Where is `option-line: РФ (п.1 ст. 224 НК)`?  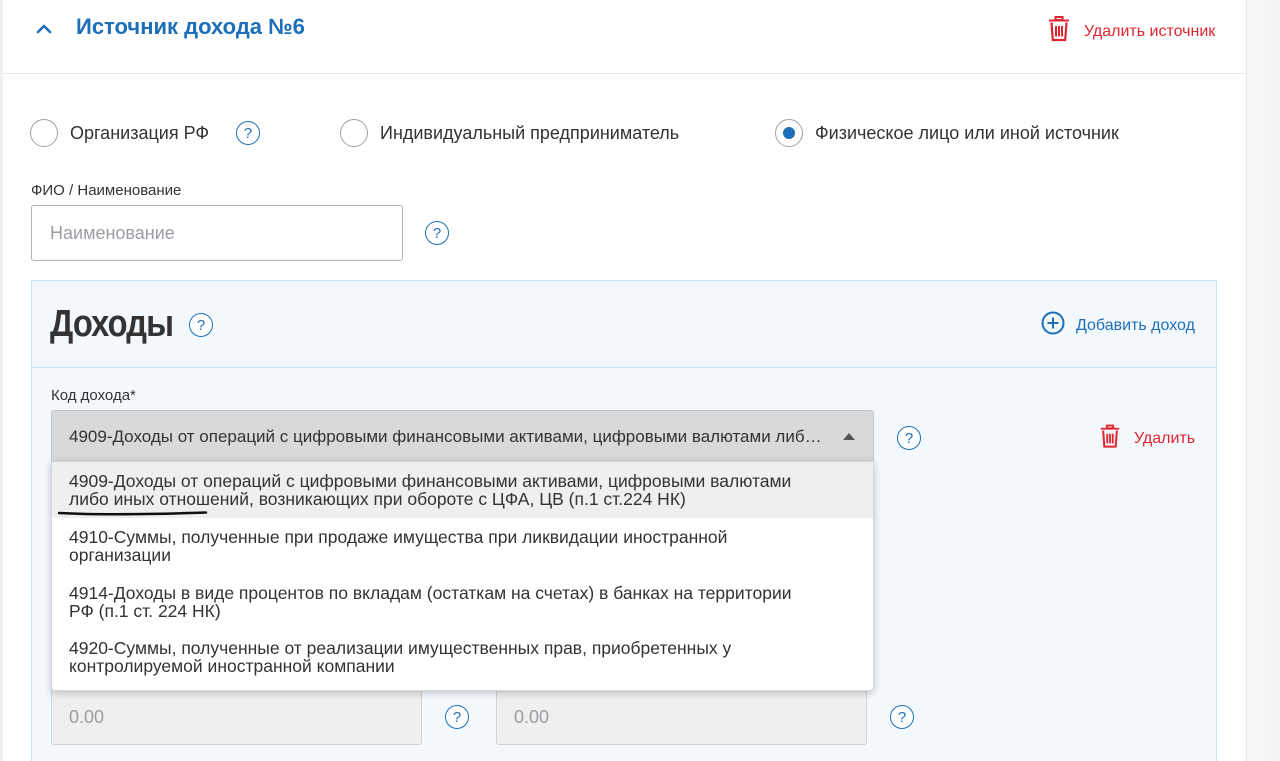 option-line: РФ (п.1 ст. 224 НК) is located at coordinates (145, 611).